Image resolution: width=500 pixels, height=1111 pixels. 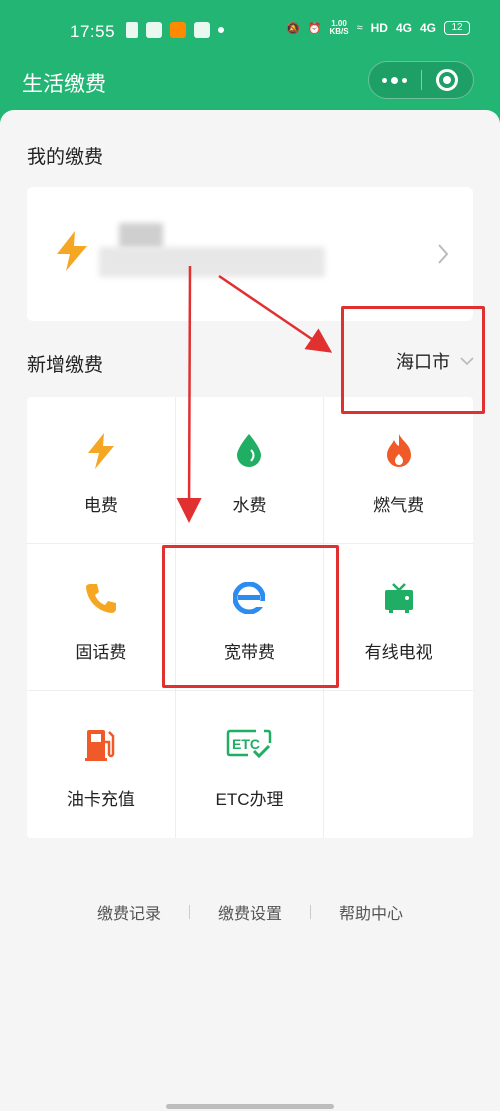 What do you see at coordinates (339, 31) in the screenshot?
I see `net-speed-unit: KB/S` at bounding box center [339, 31].